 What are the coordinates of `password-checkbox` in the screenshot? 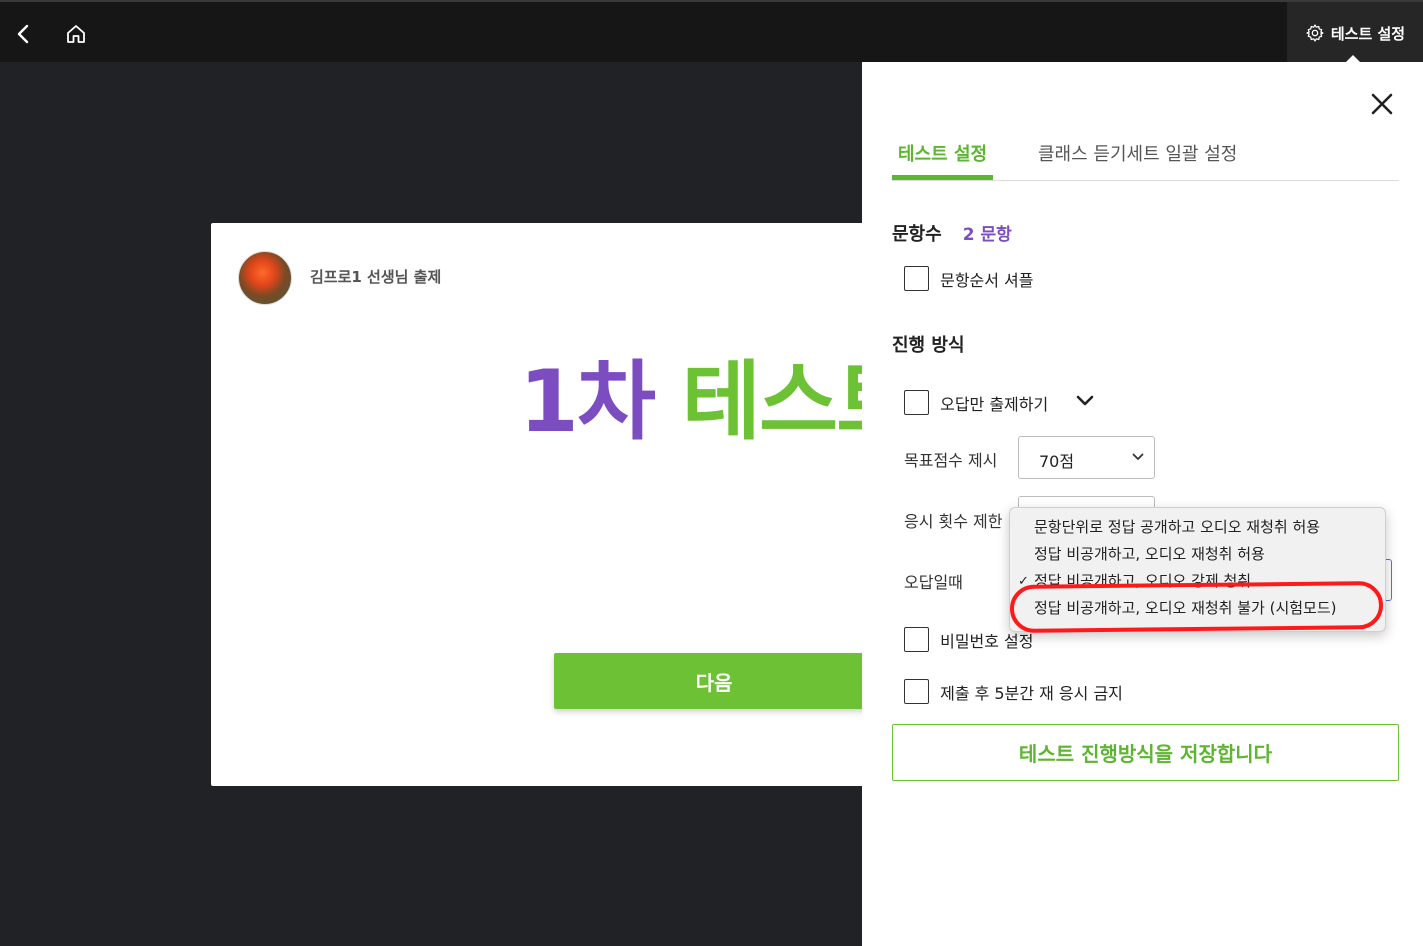 It's located at (916, 639).